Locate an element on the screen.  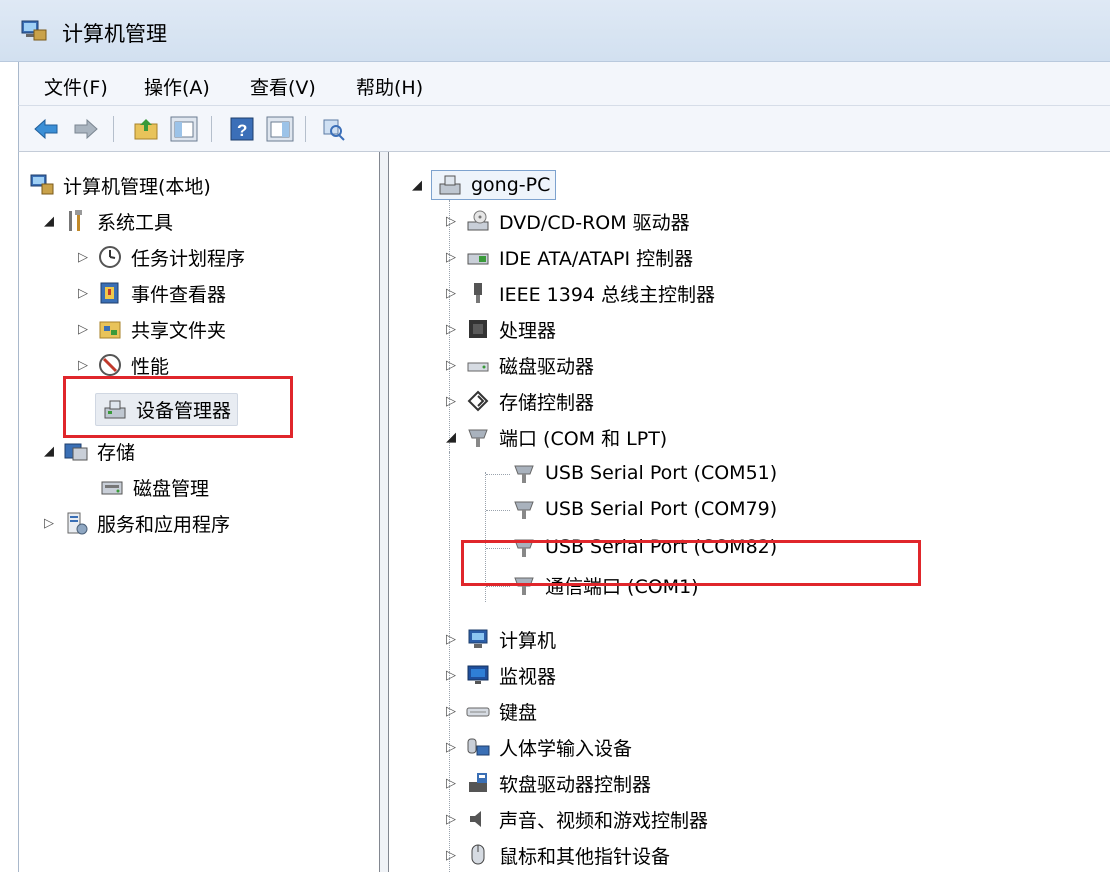
device-tree-root: ◢ gong-PC is located at coordinates (483, 185).